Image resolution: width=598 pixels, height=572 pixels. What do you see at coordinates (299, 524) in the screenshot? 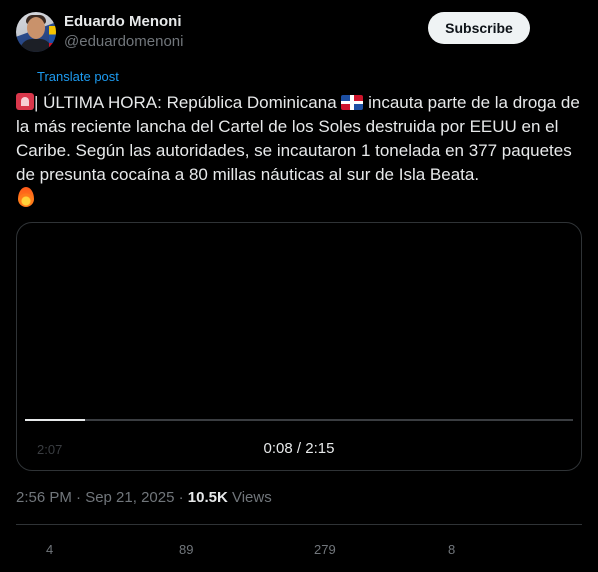
I see `divider` at bounding box center [299, 524].